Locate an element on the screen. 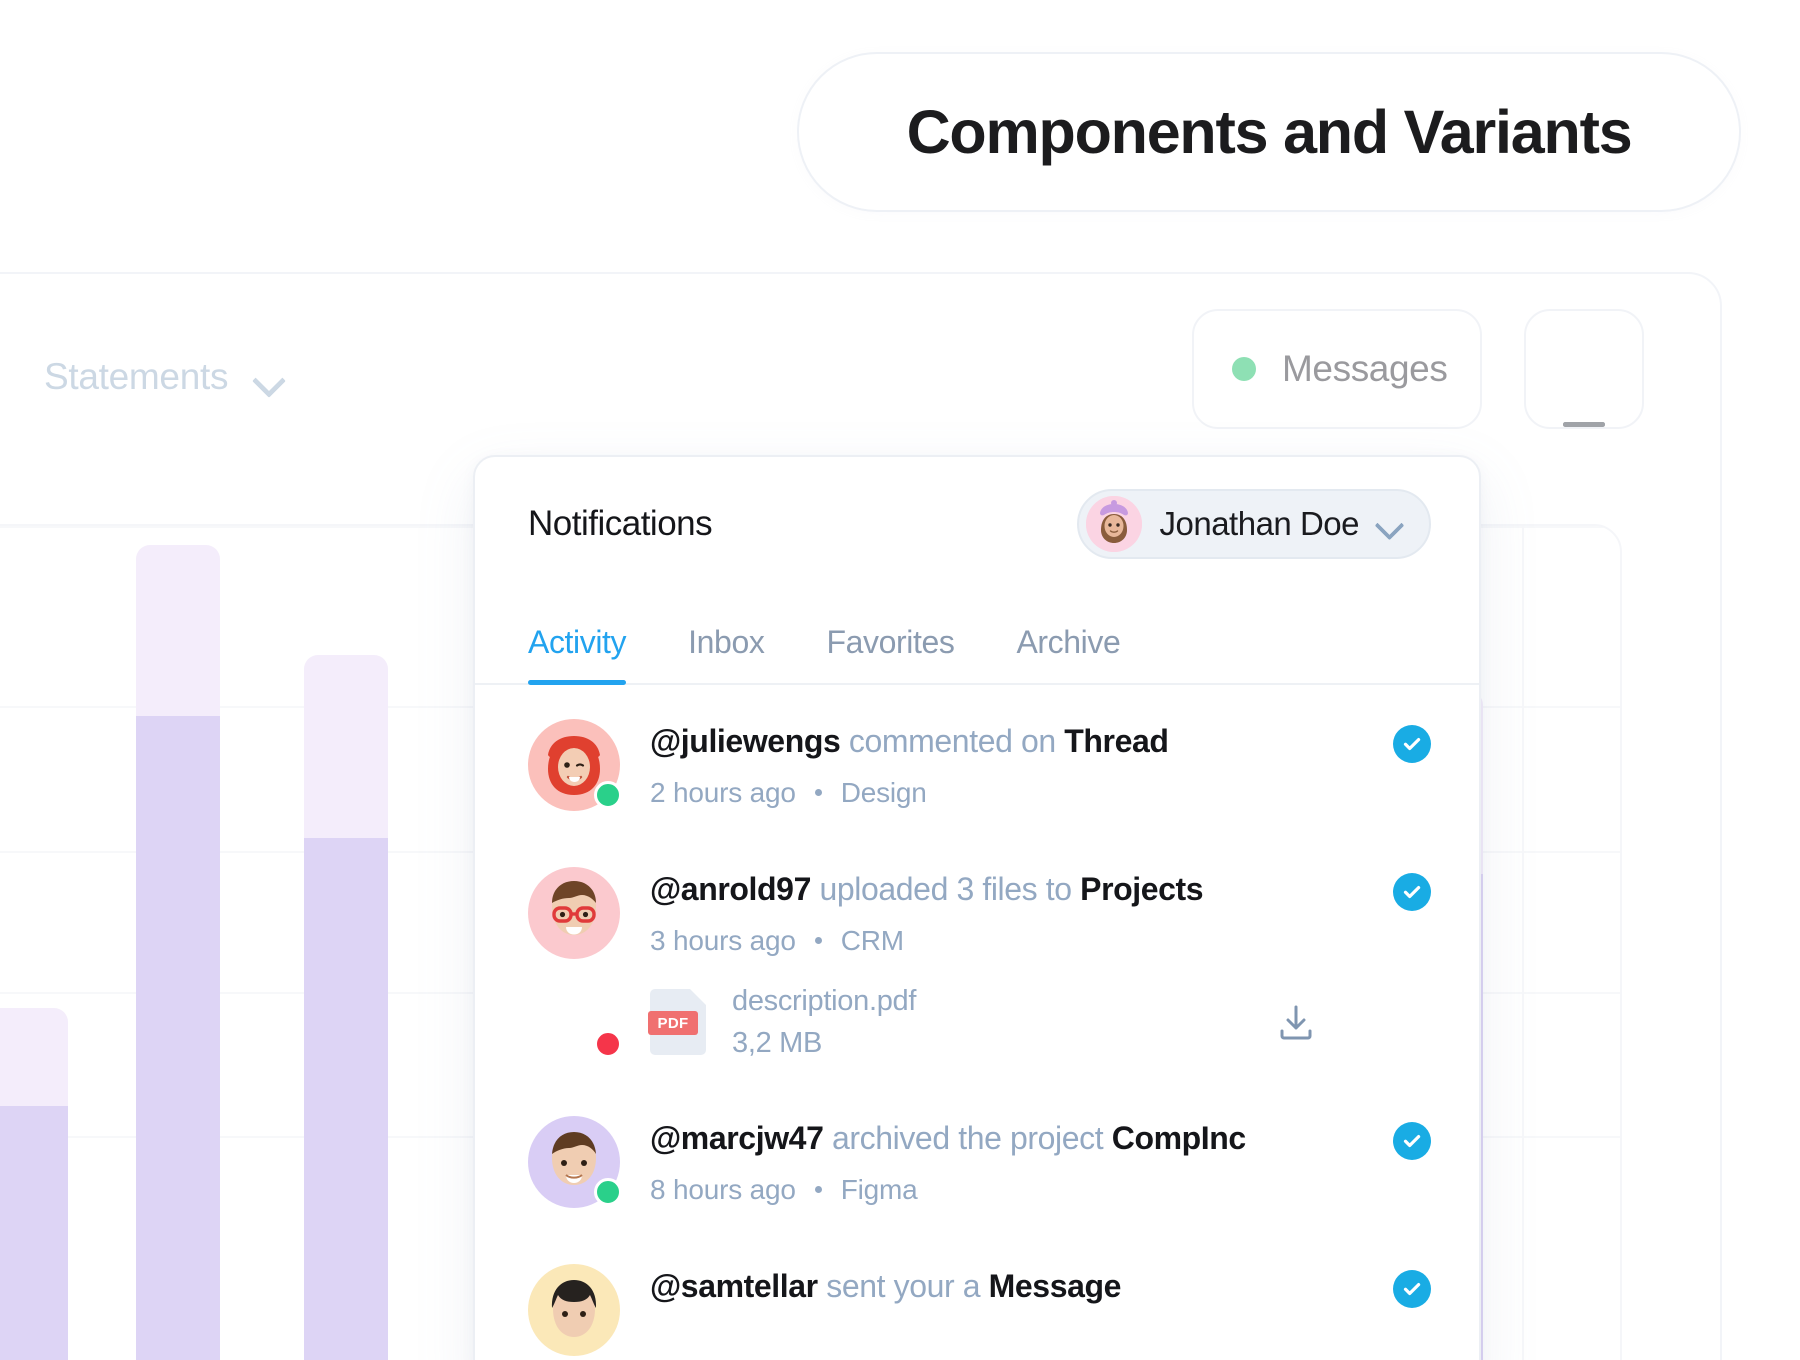 This screenshot has height=1360, width=1800. notification-context: Design is located at coordinates (883, 792).